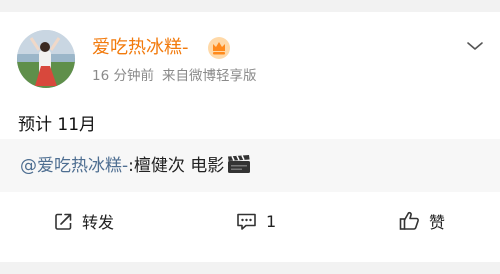 The width and height of the screenshot is (500, 274). What do you see at coordinates (74, 166) in the screenshot?
I see `repost-mention: @爱吃热冰糕-` at bounding box center [74, 166].